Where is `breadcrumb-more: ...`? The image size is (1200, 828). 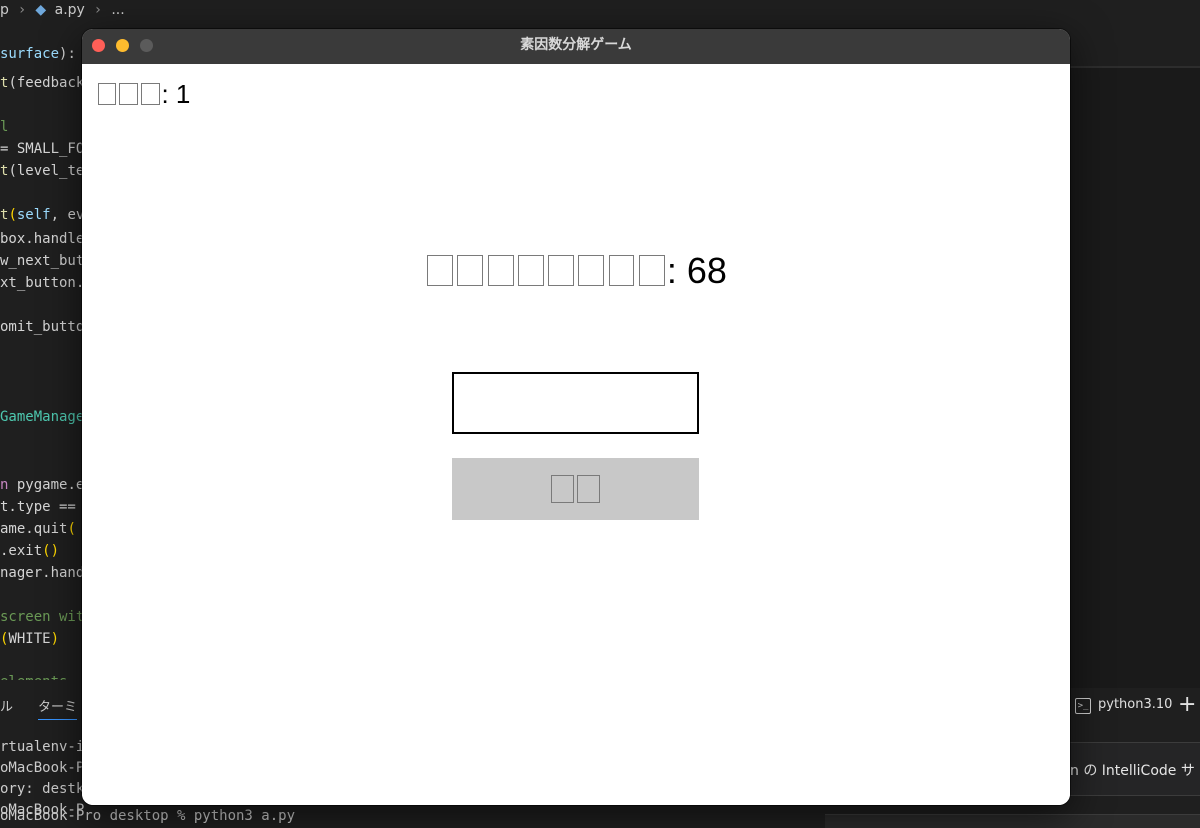 breadcrumb-more: ... is located at coordinates (117, 10).